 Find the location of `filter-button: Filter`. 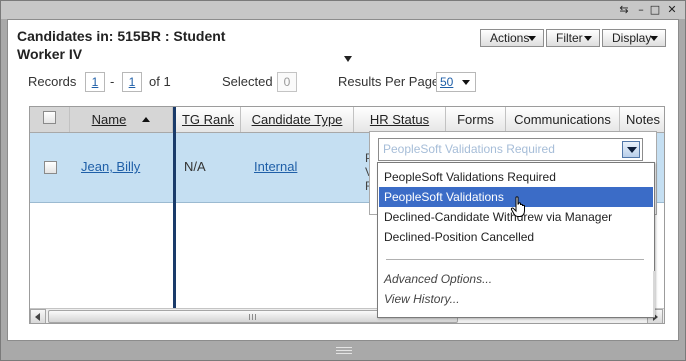

filter-button: Filter is located at coordinates (573, 38).